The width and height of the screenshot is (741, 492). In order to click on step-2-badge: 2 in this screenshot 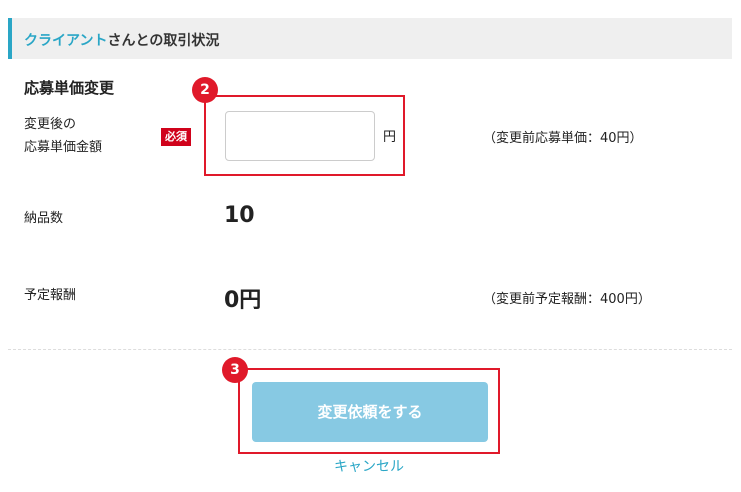, I will do `click(205, 90)`.